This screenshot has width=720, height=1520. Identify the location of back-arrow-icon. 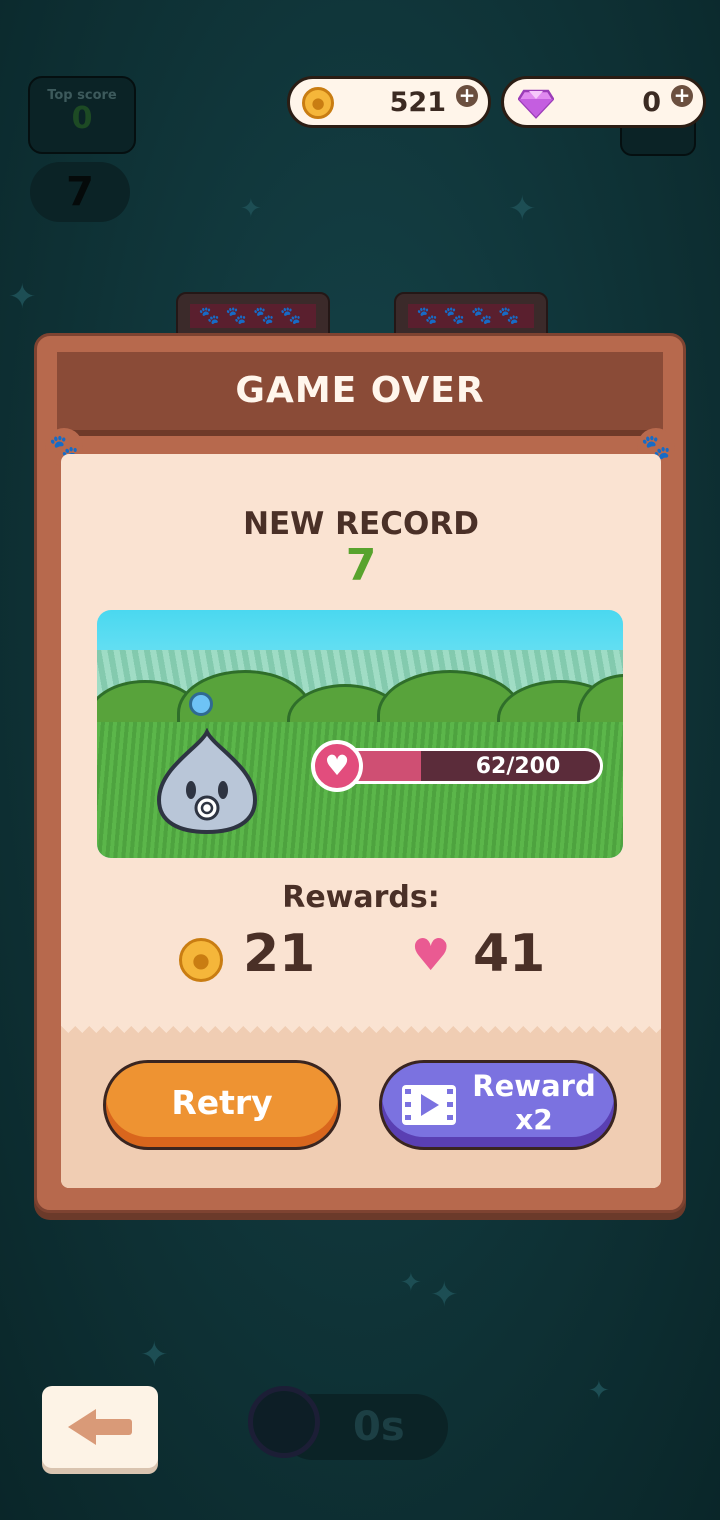
(100, 1427).